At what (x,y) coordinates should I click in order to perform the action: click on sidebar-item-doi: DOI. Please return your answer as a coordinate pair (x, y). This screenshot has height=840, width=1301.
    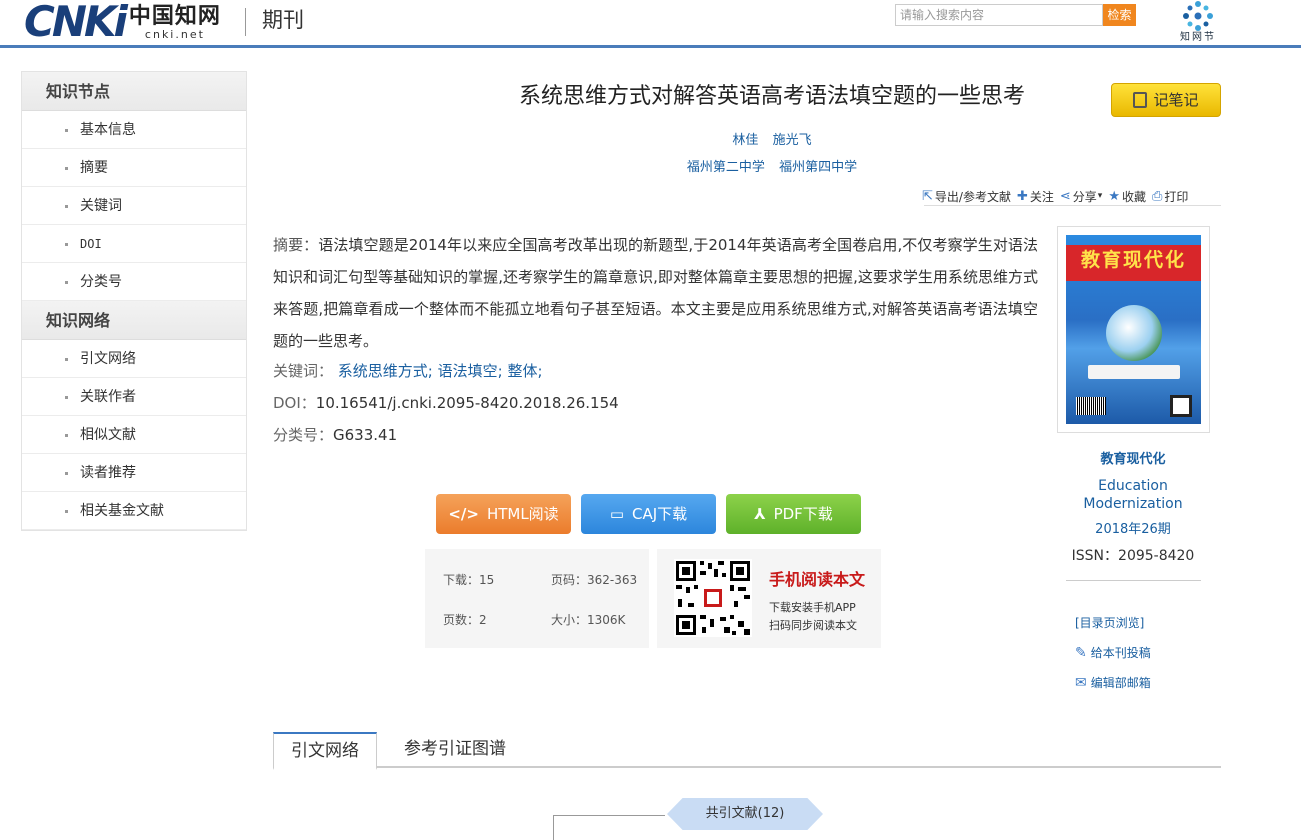
    Looking at the image, I should click on (134, 244).